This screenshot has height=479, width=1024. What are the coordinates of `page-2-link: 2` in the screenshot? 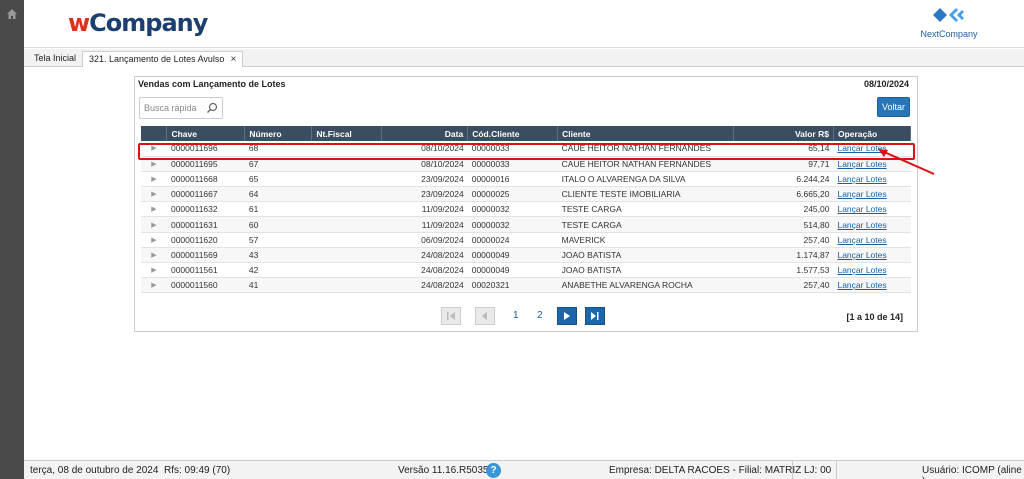 It's located at (540, 315).